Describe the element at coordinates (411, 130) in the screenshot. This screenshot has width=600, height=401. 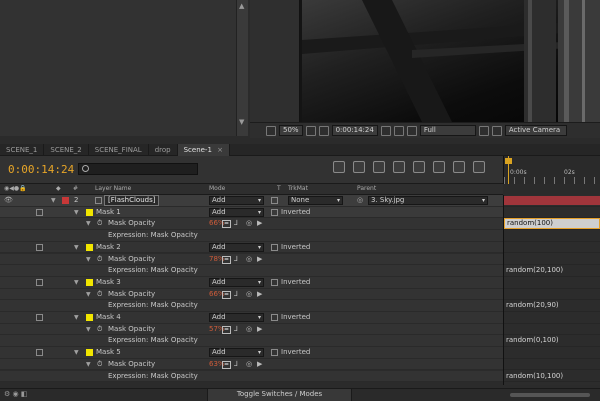
I see `color-channel-icon` at that location.